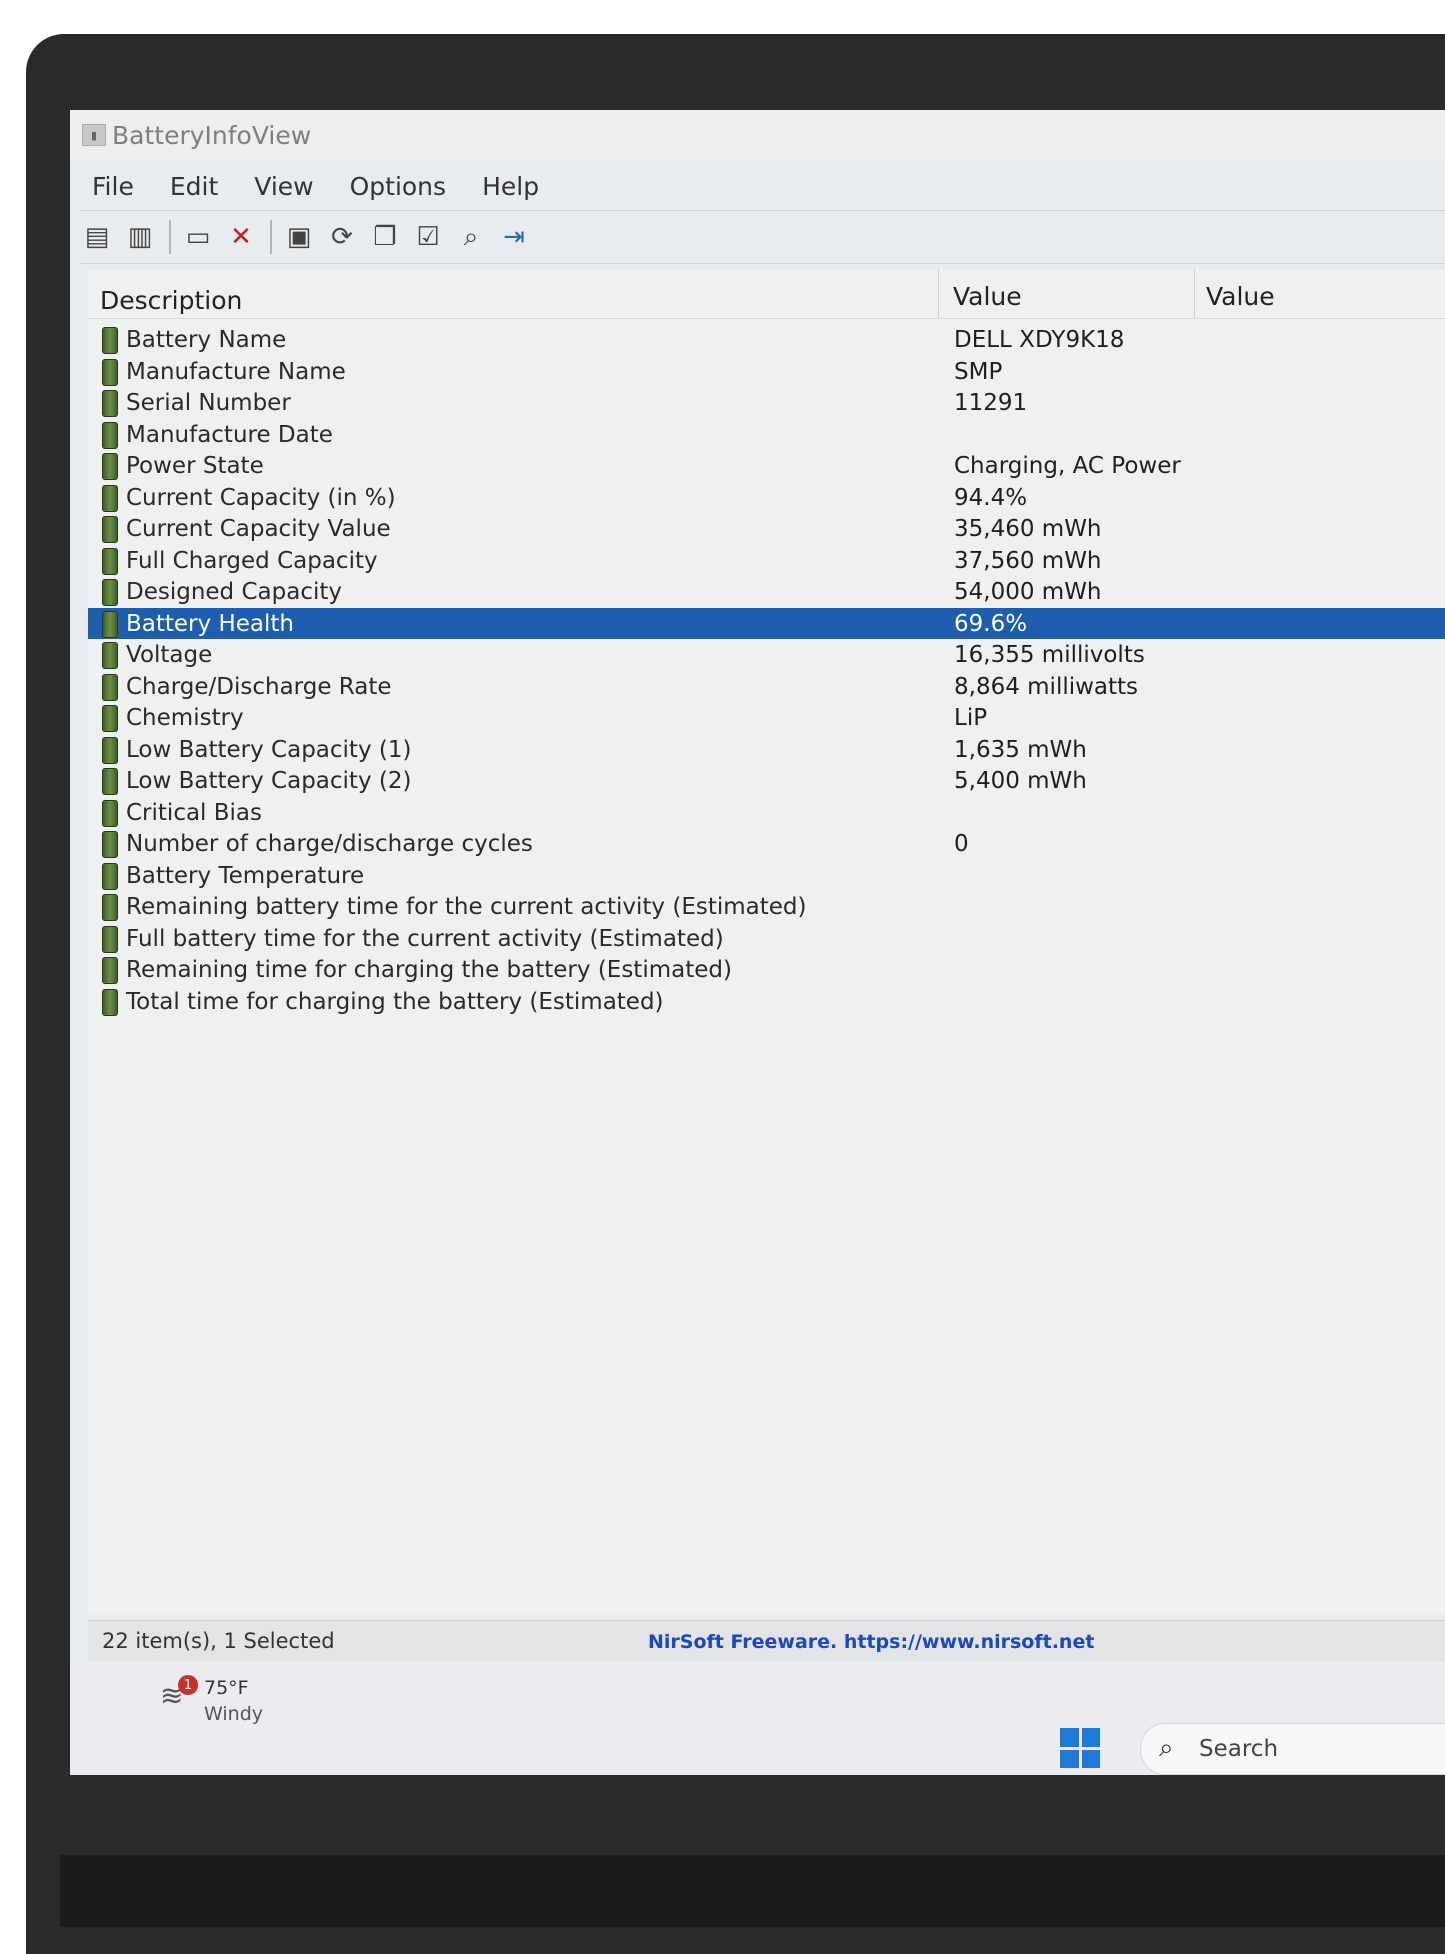  Describe the element at coordinates (766, 876) in the screenshot. I see `table-row: Battery Temperature` at that location.